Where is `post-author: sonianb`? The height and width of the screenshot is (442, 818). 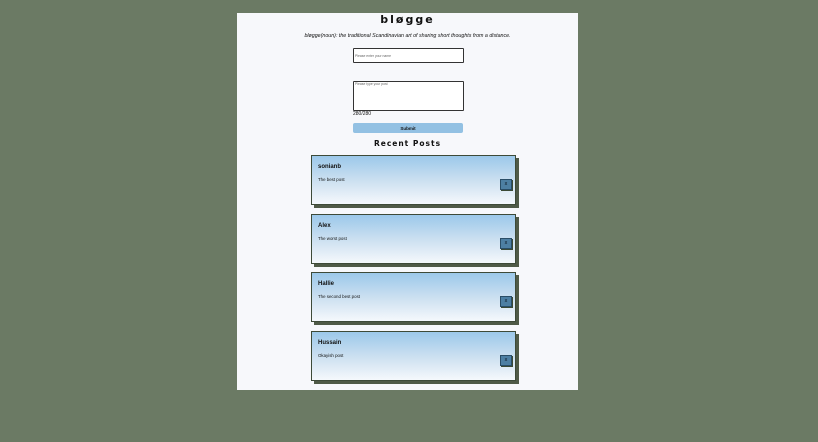
post-author: sonianb is located at coordinates (330, 167).